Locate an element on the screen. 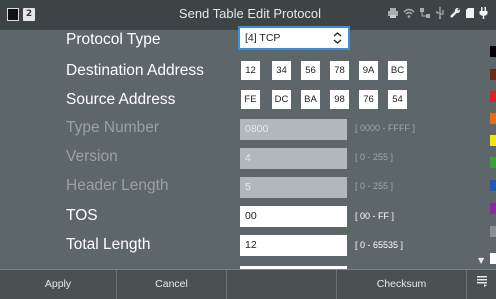 The height and width of the screenshot is (299, 496). version-field: 4 is located at coordinates (293, 158).